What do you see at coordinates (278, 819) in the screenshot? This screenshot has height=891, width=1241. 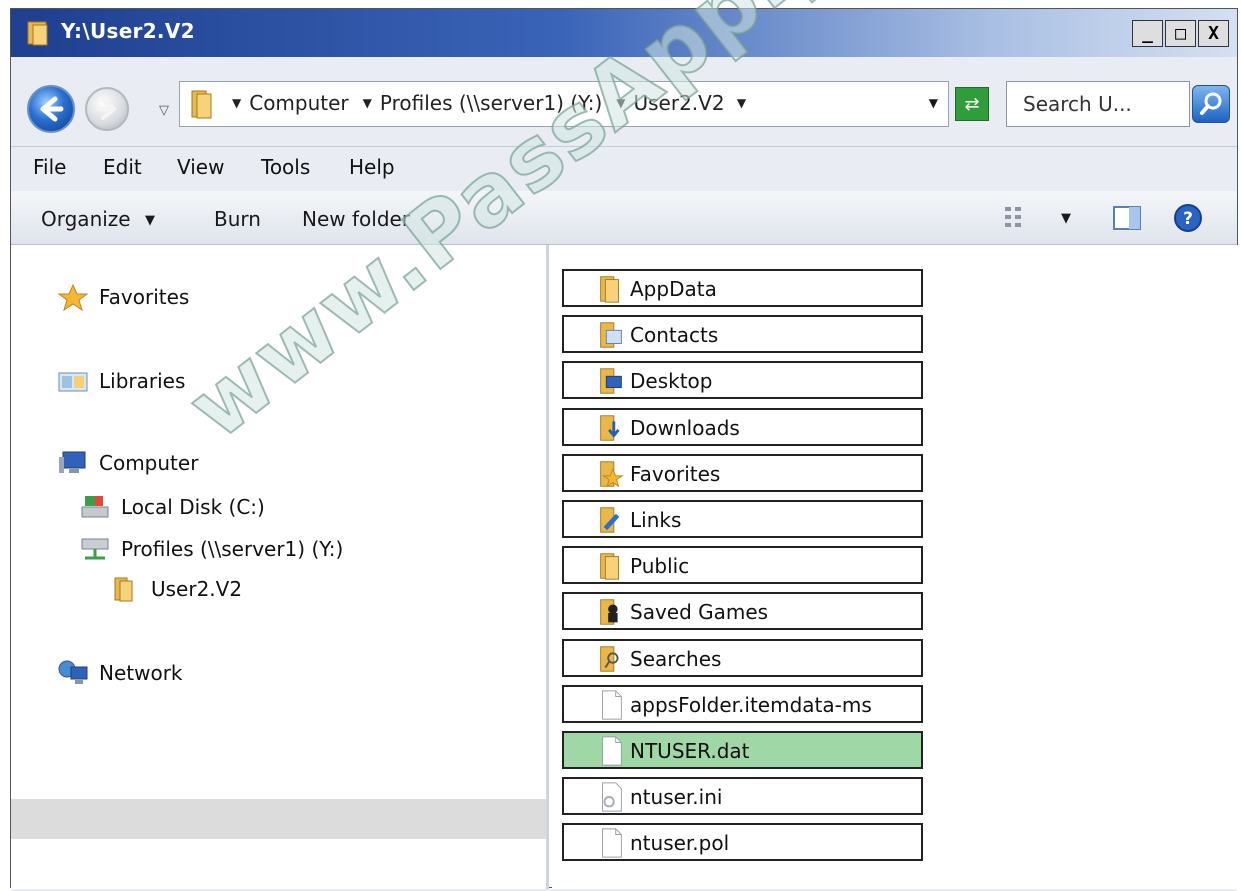 I see `nav-selection-highlight` at bounding box center [278, 819].